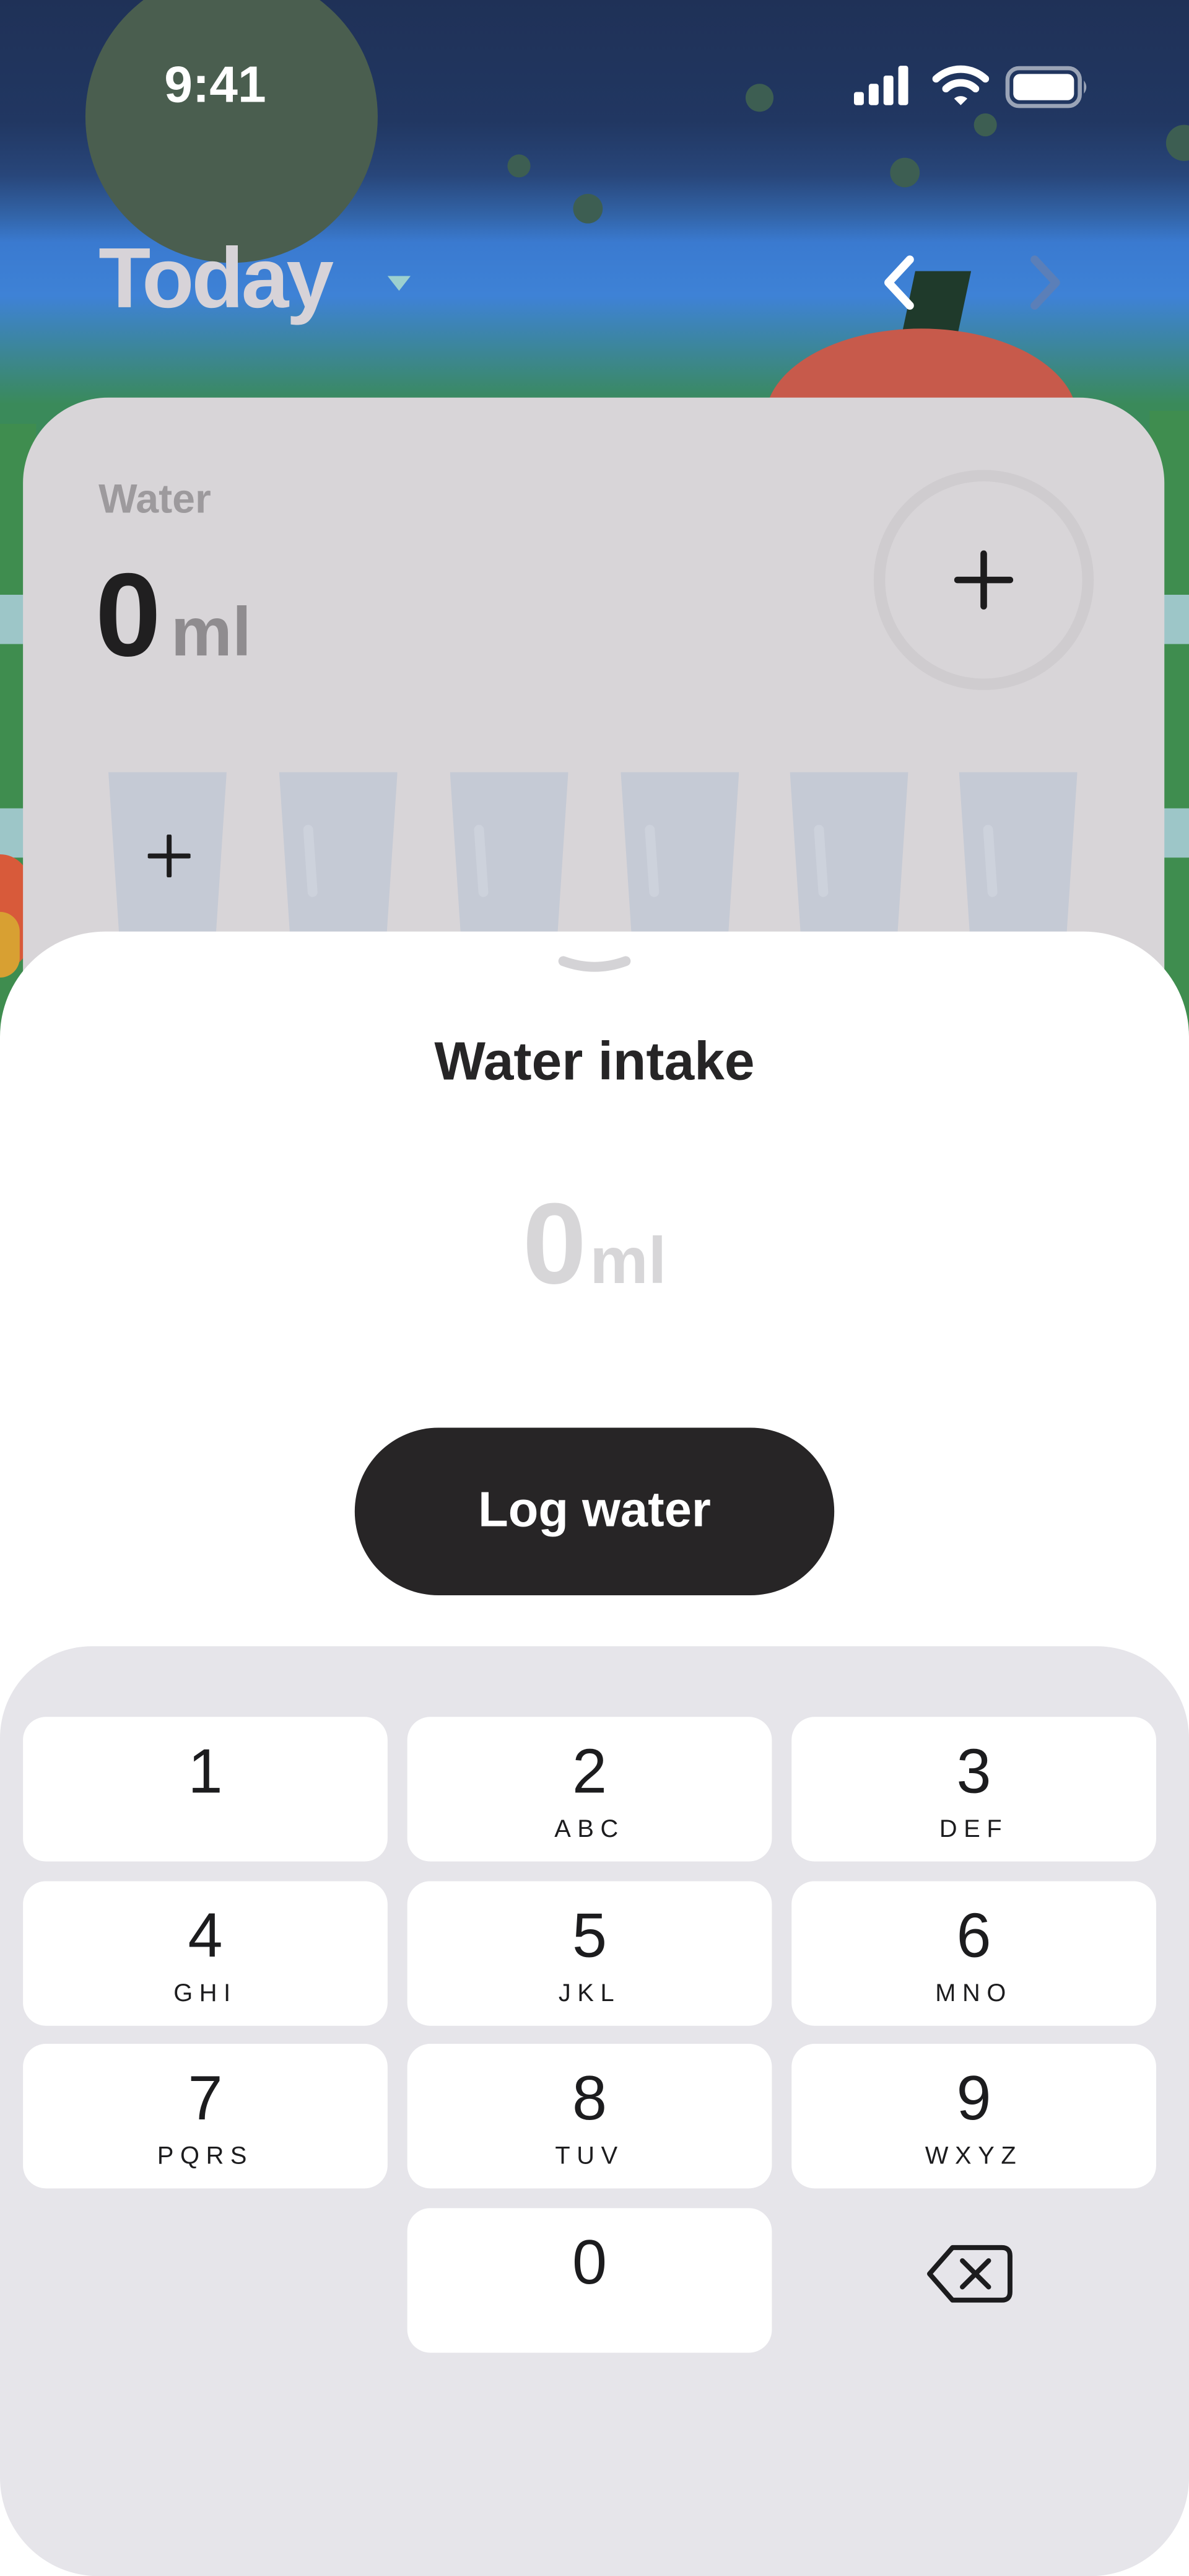  What do you see at coordinates (154, 499) in the screenshot?
I see `water-label: Water` at bounding box center [154, 499].